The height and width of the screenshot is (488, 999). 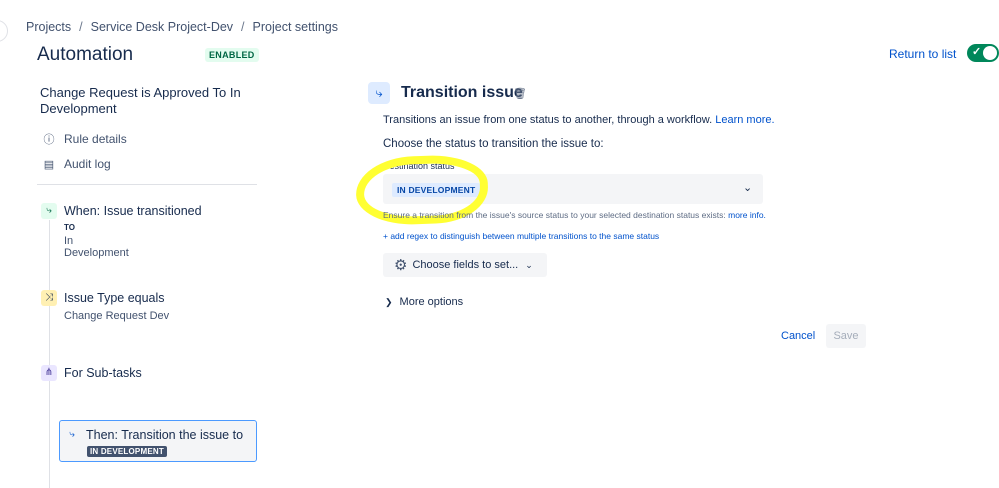 I want to click on more-info-link: more info., so click(x=747, y=215).